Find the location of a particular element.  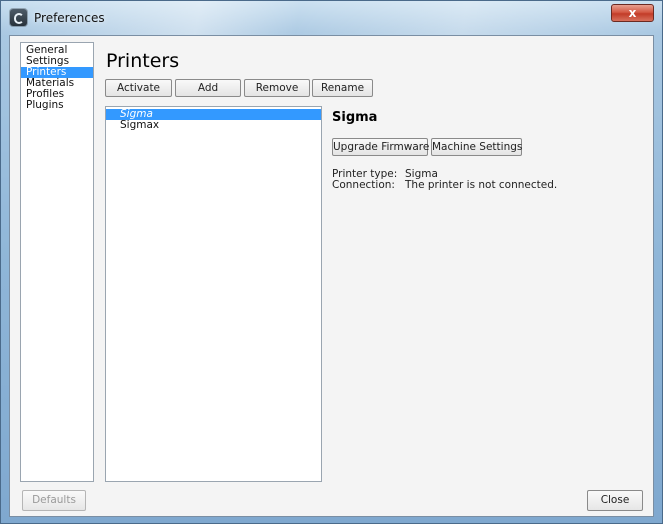

page-title: Printers is located at coordinates (143, 61).